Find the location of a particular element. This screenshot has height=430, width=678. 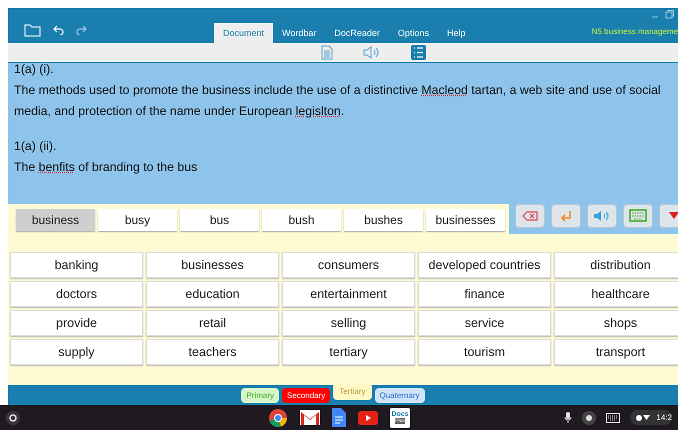

word-button: banking is located at coordinates (76, 265).